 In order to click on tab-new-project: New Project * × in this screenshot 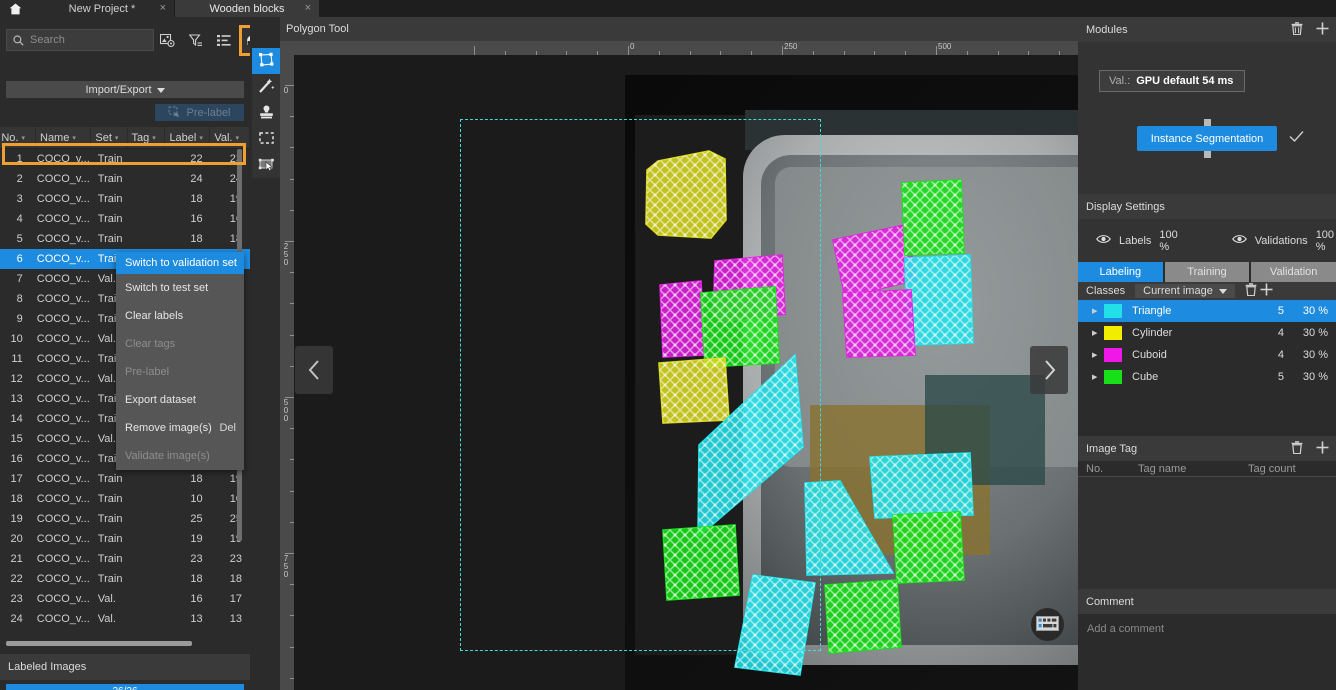, I will do `click(102, 8)`.